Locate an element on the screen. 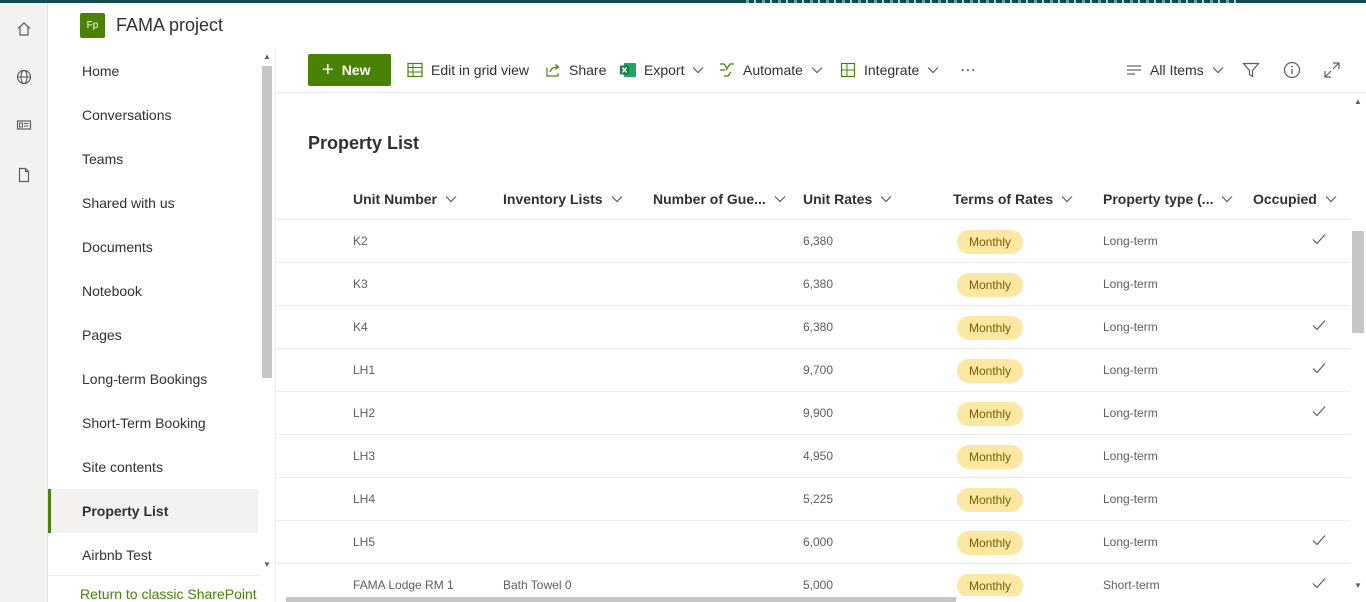 The height and width of the screenshot is (602, 1366). table-row: LH3 4,950 Long-term Monthly is located at coordinates (813, 456).